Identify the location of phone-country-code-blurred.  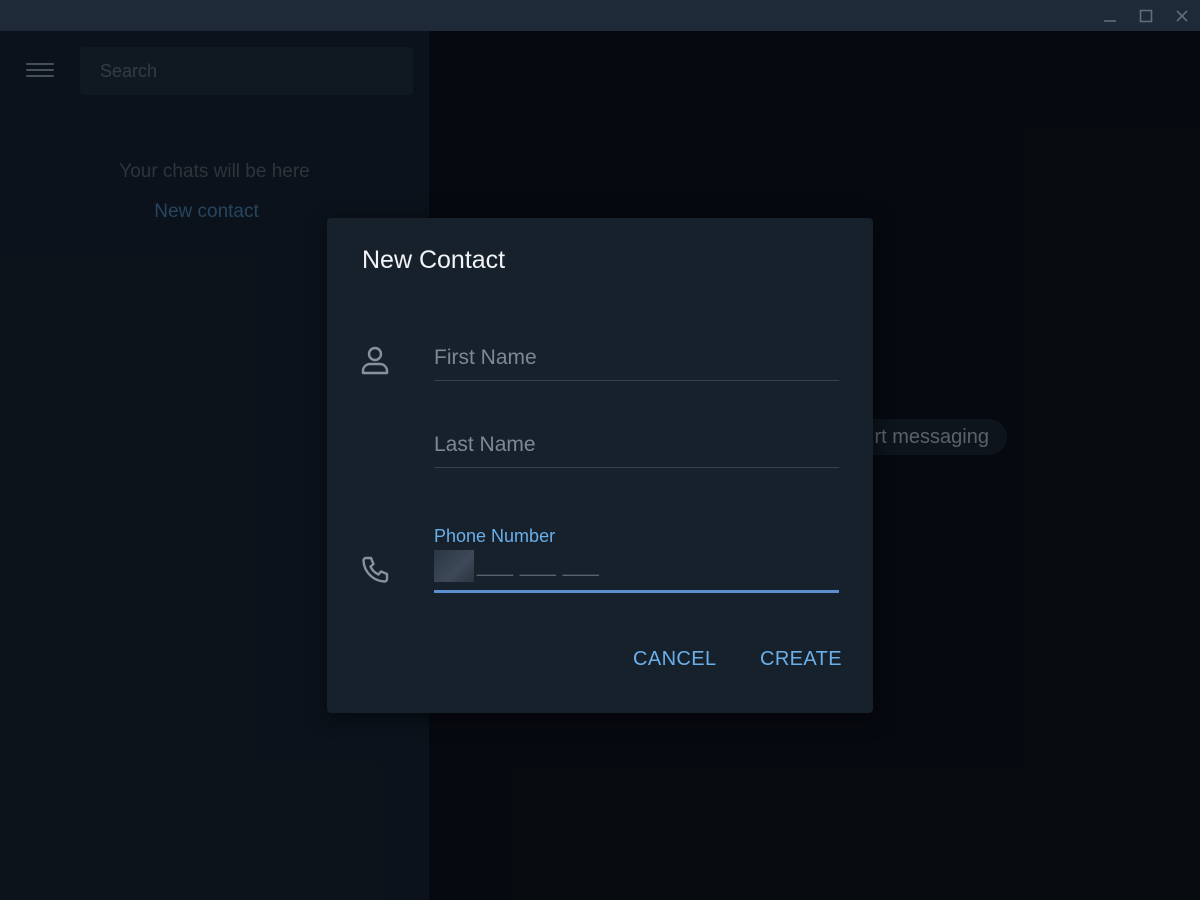
(454, 566).